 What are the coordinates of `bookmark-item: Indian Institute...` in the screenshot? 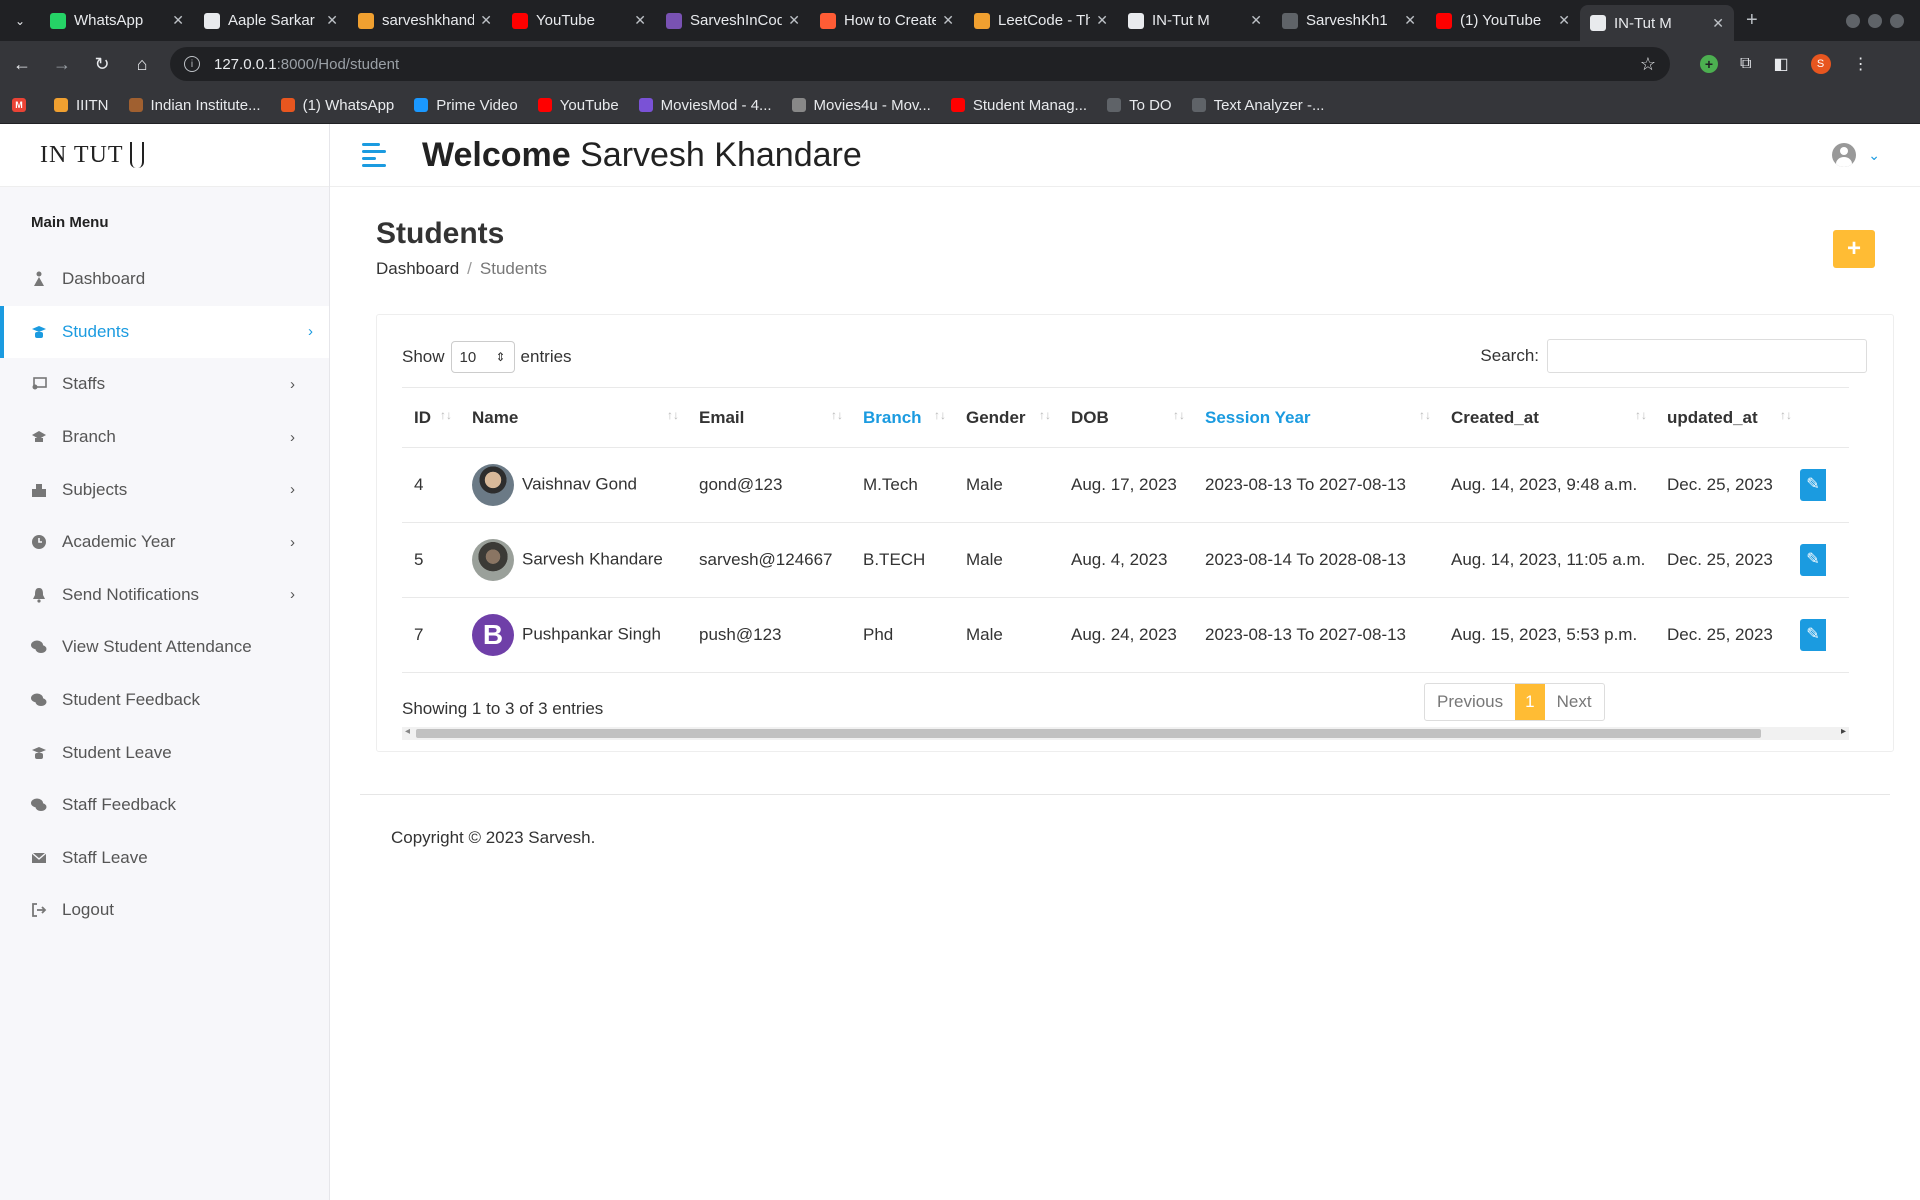 It's located at (194, 105).